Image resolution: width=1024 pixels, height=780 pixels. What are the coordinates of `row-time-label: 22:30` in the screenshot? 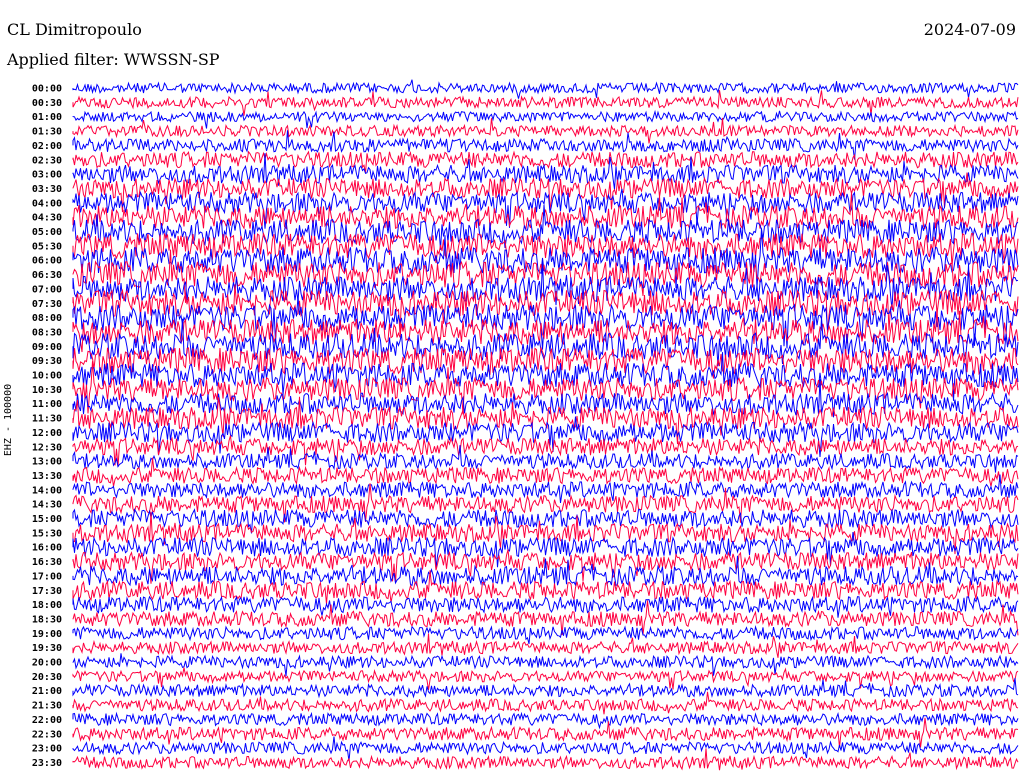 It's located at (47, 734).